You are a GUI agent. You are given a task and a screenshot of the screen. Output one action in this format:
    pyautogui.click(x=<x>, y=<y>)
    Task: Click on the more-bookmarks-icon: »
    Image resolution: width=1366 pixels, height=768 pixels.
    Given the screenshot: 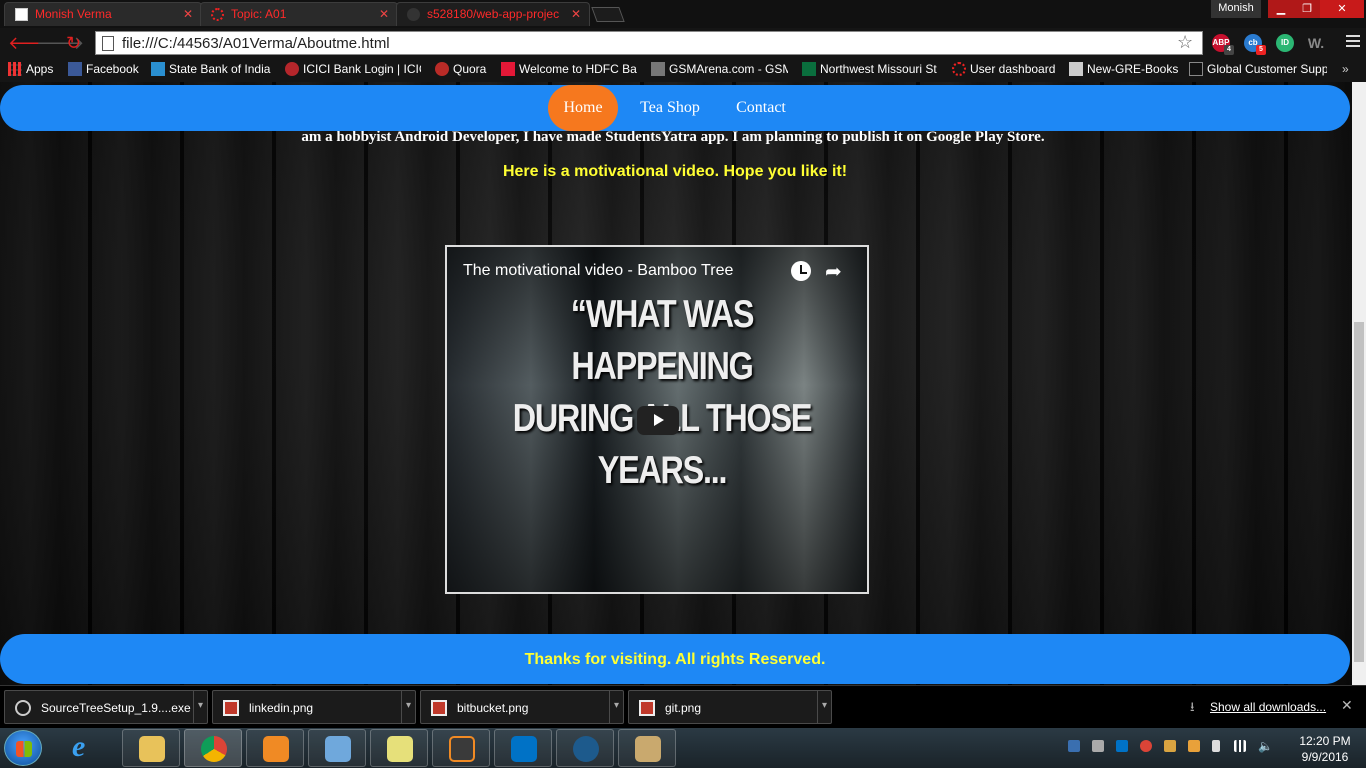 What is the action you would take?
    pyautogui.click(x=1345, y=69)
    